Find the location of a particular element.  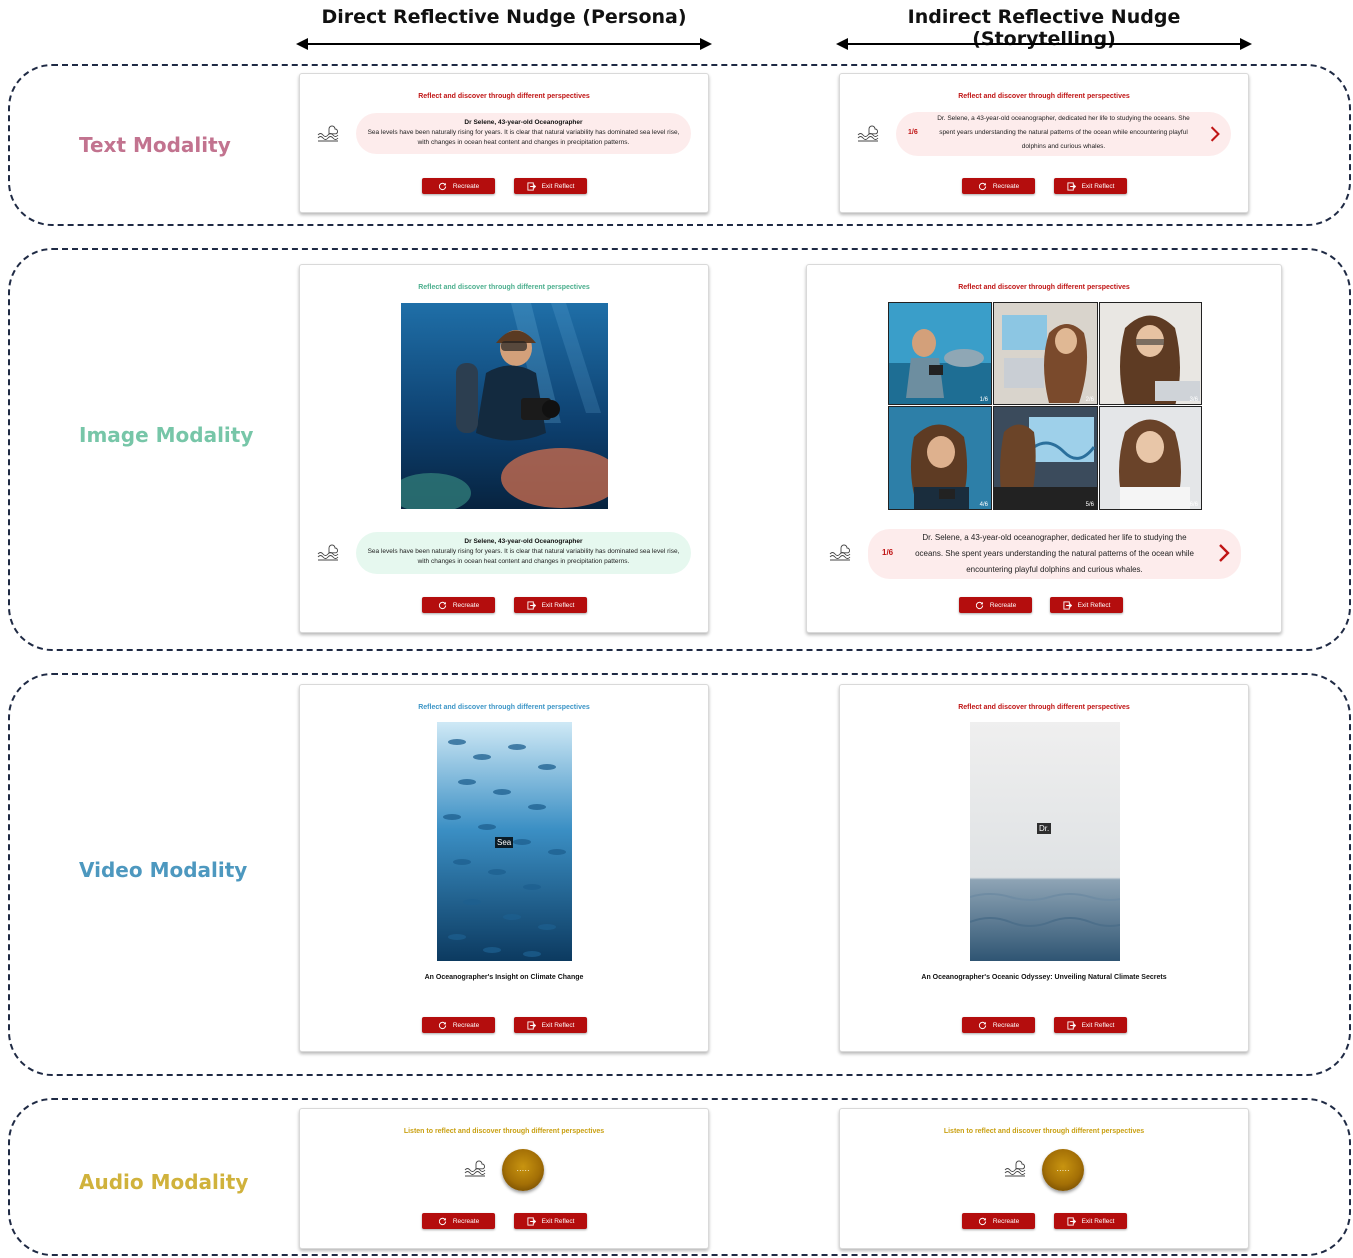

video-subtitle: Sea is located at coordinates (504, 842).